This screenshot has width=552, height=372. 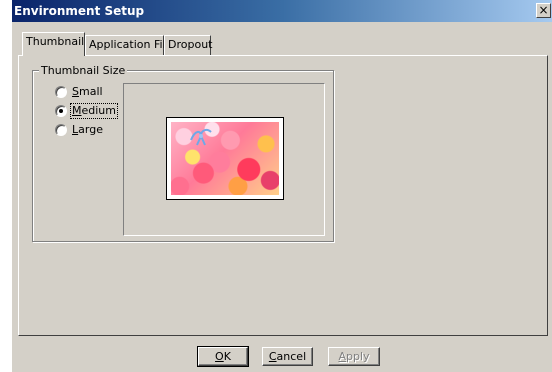 I want to click on mnemonic-c: C, so click(x=272, y=356).